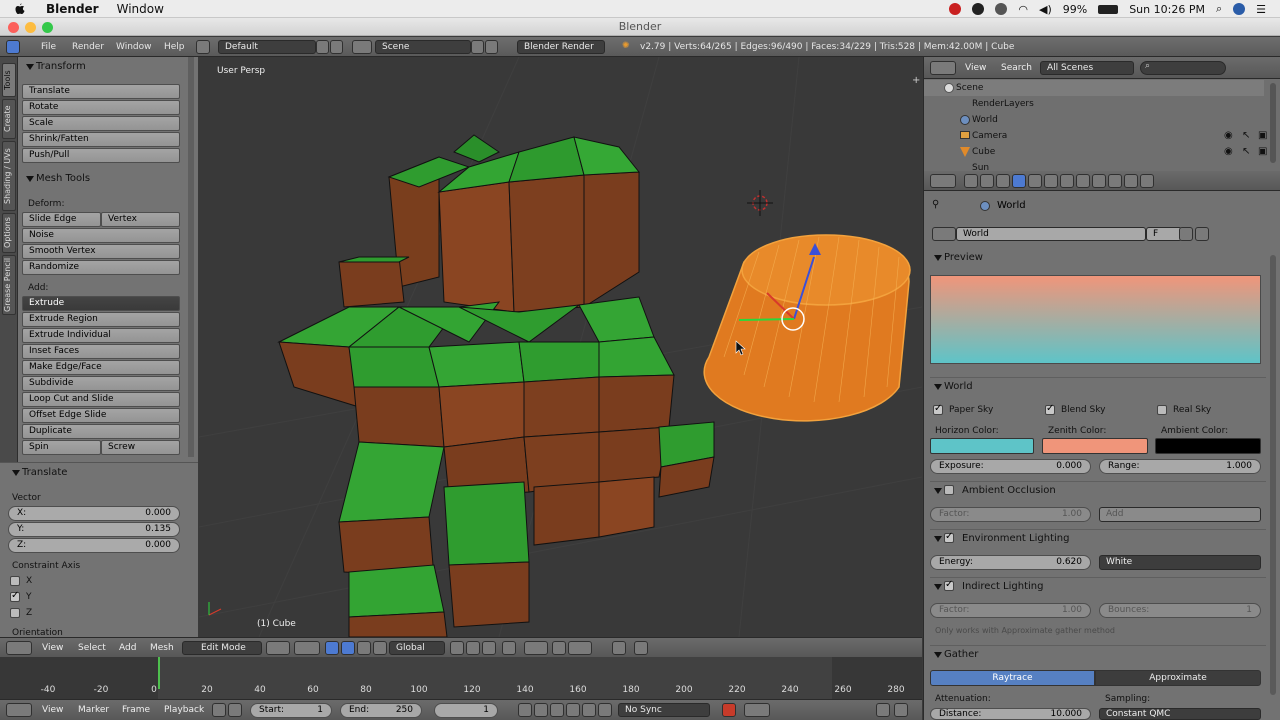 The height and width of the screenshot is (720, 1280). What do you see at coordinates (1010, 514) in the screenshot?
I see `ao-factor-field: Factor: 1.00` at bounding box center [1010, 514].